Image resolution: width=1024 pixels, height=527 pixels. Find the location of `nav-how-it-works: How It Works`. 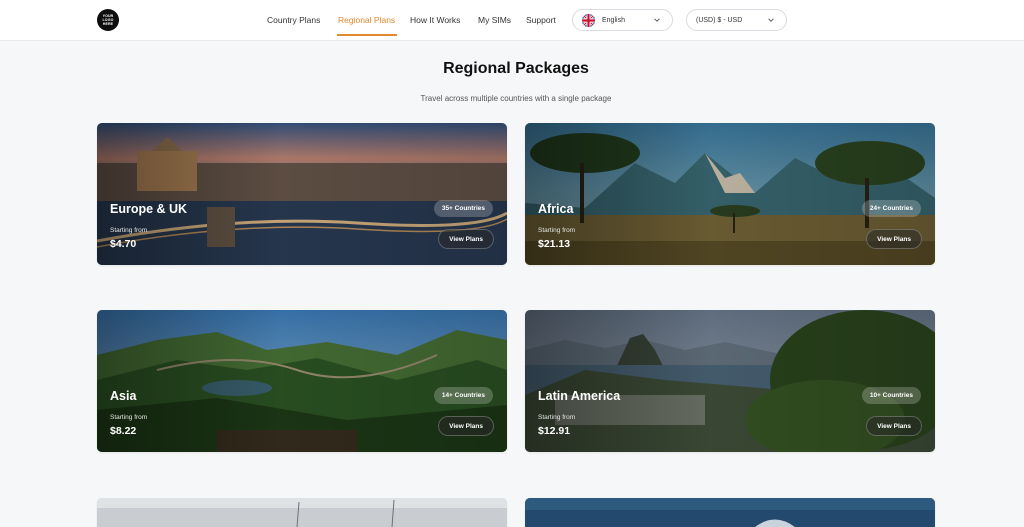

nav-how-it-works: How It Works is located at coordinates (435, 20).